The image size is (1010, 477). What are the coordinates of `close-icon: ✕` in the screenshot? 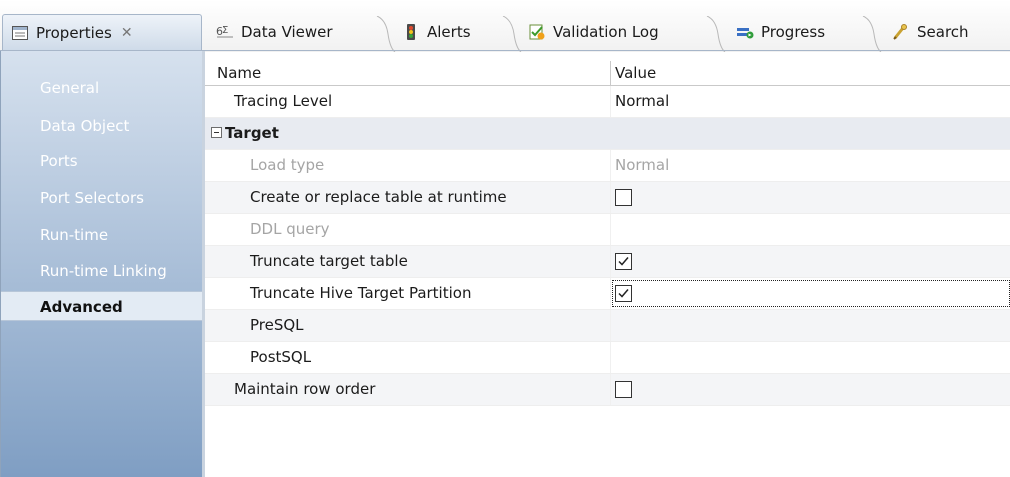 It's located at (127, 33).